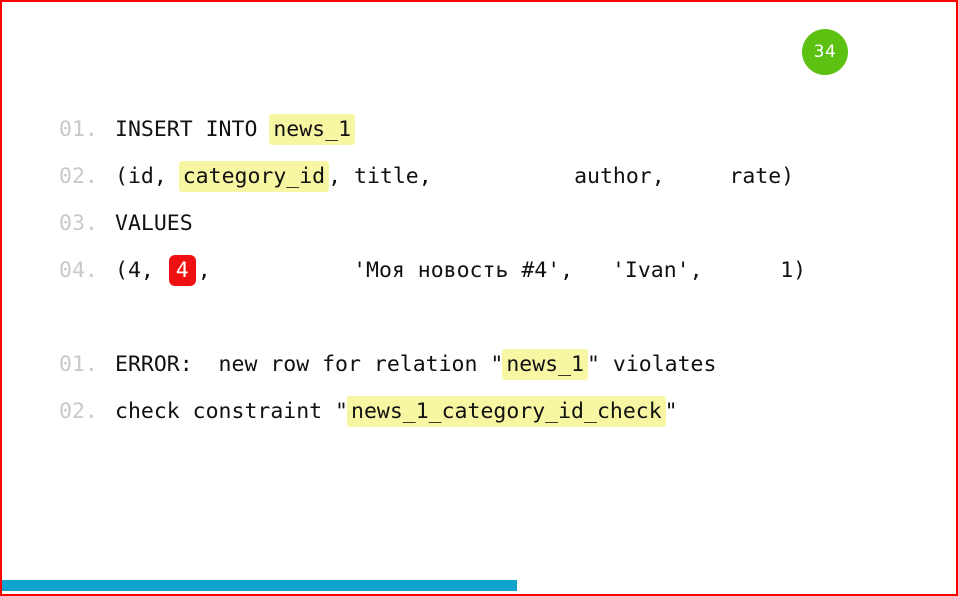  What do you see at coordinates (141, 270) in the screenshot?
I see `code-token: (4,` at bounding box center [141, 270].